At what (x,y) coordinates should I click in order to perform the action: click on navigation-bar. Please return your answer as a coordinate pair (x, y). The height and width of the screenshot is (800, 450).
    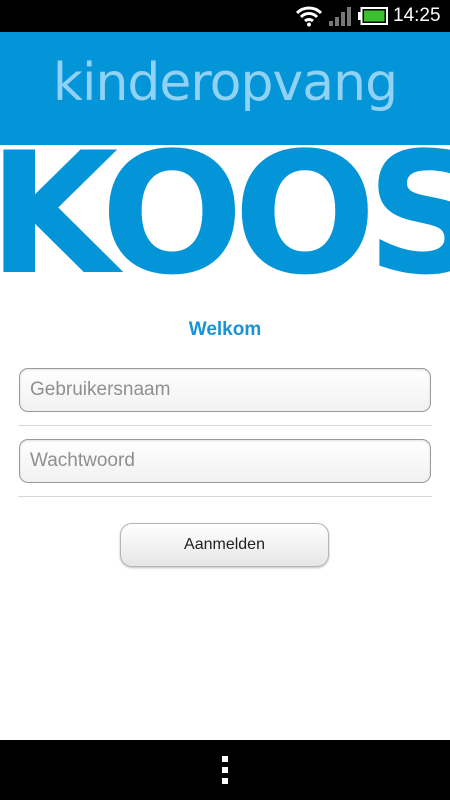
    Looking at the image, I should click on (225, 770).